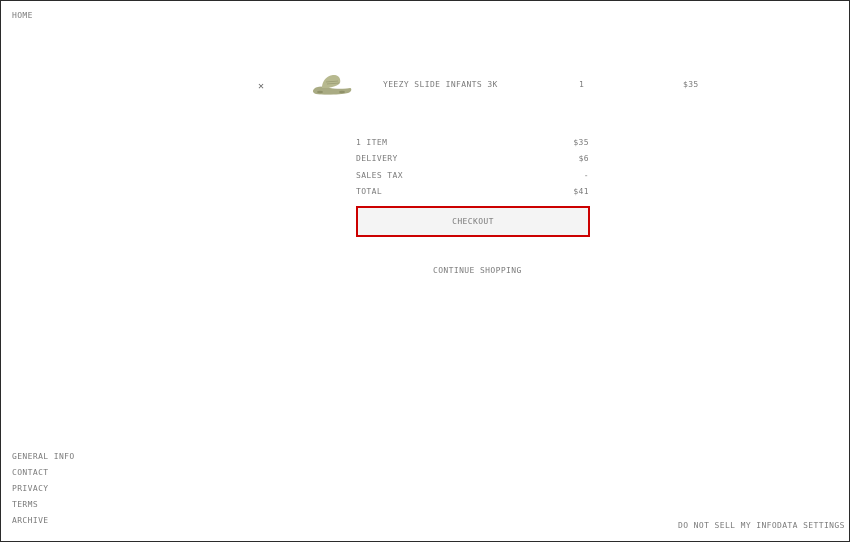 This screenshot has width=850, height=542. What do you see at coordinates (372, 142) in the screenshot?
I see `summary-label: 1 ITEM` at bounding box center [372, 142].